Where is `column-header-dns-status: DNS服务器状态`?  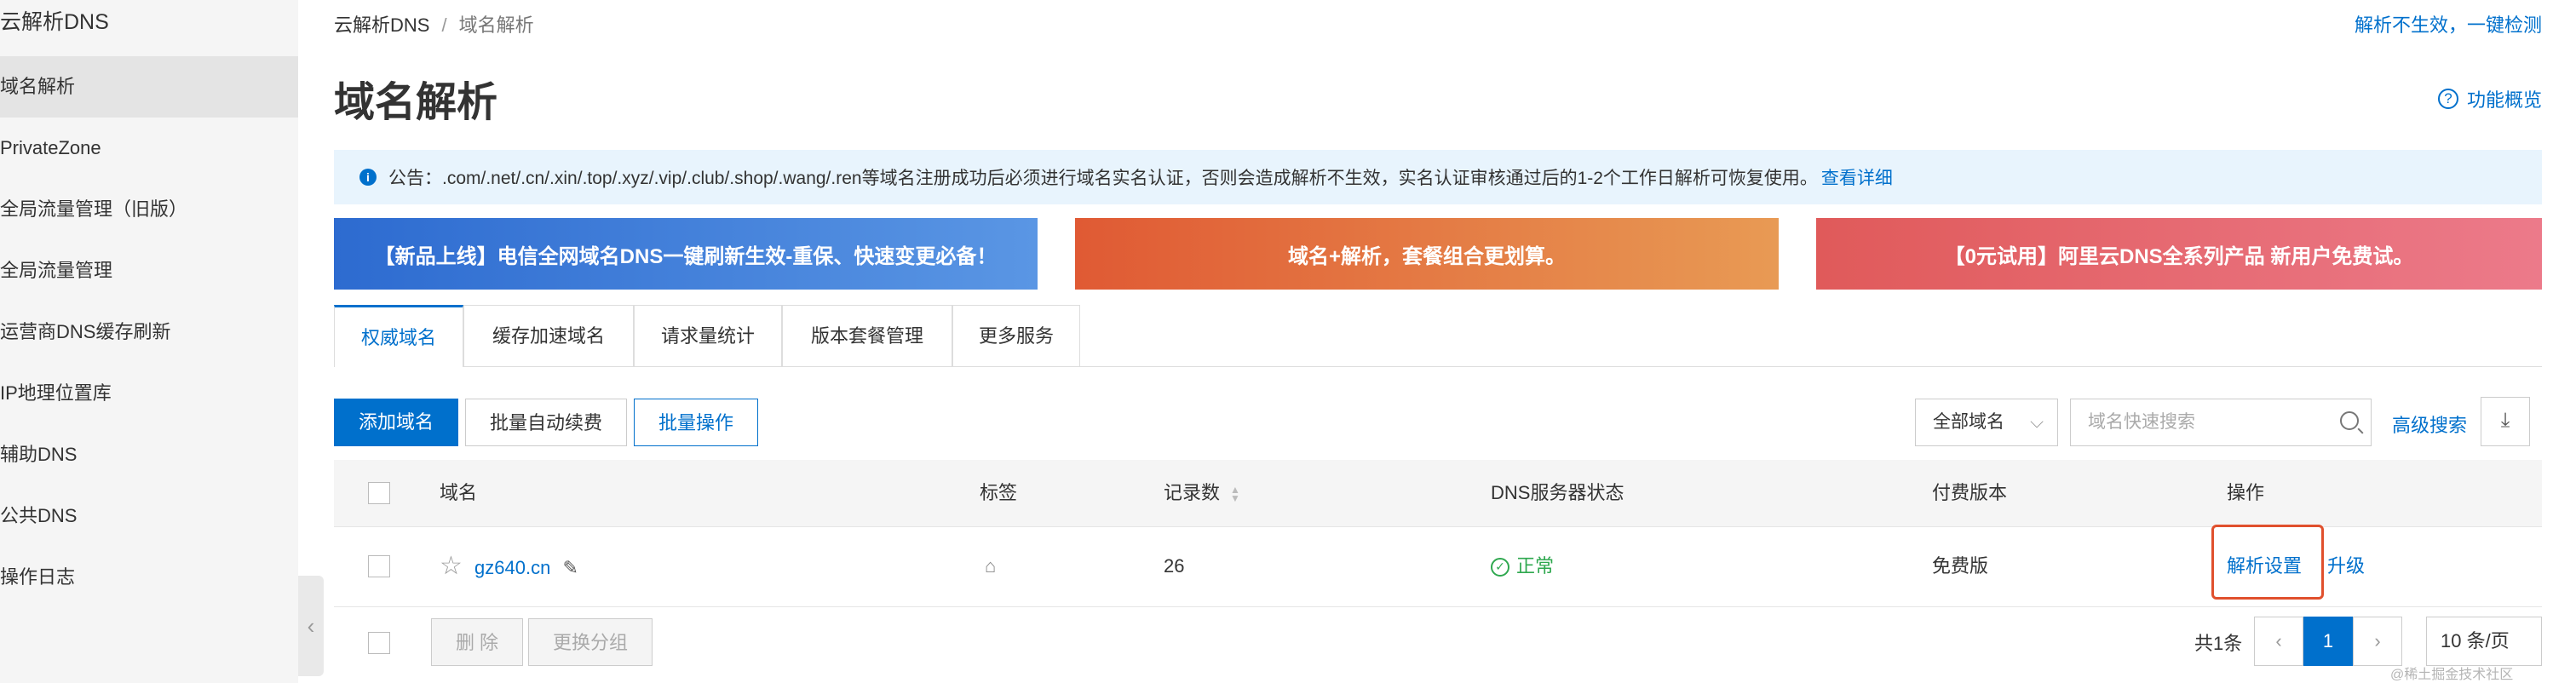
column-header-dns-status: DNS服务器状态 is located at coordinates (1558, 492).